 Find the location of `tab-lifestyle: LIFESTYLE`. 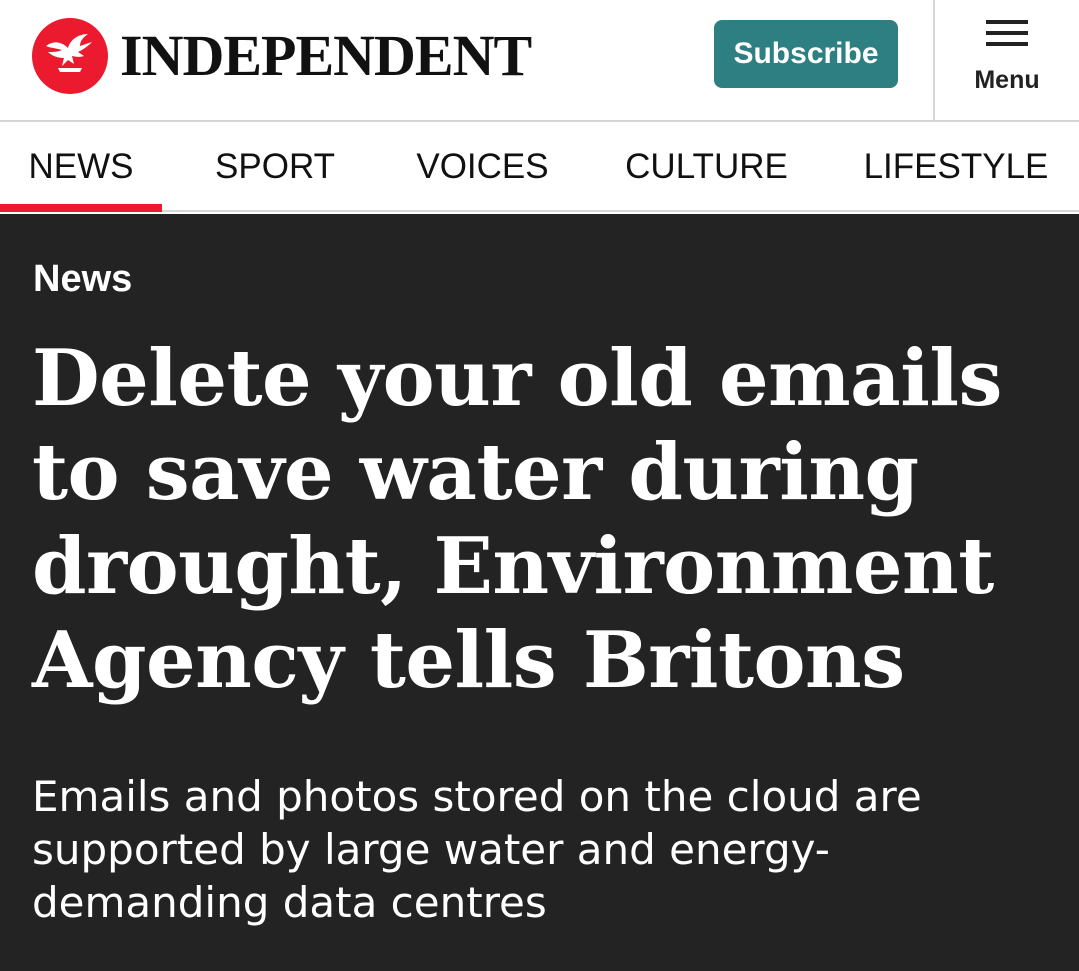

tab-lifestyle: LIFESTYLE is located at coordinates (956, 167).